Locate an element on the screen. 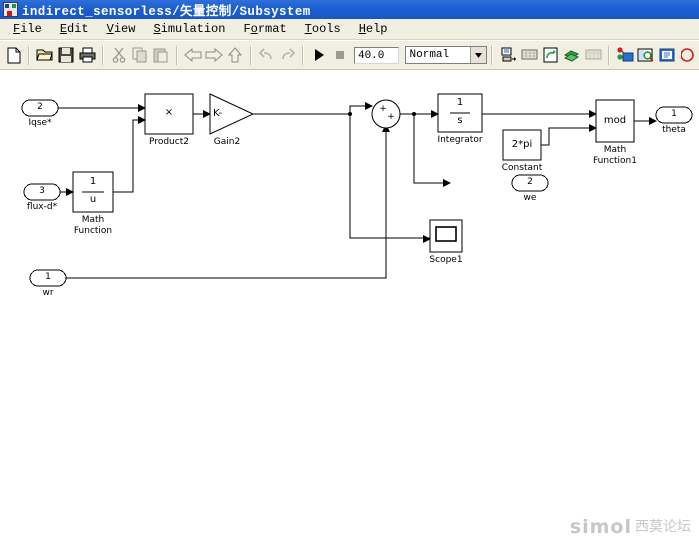 This screenshot has width=699, height=545. product2-label: Product2 is located at coordinates (169, 142).